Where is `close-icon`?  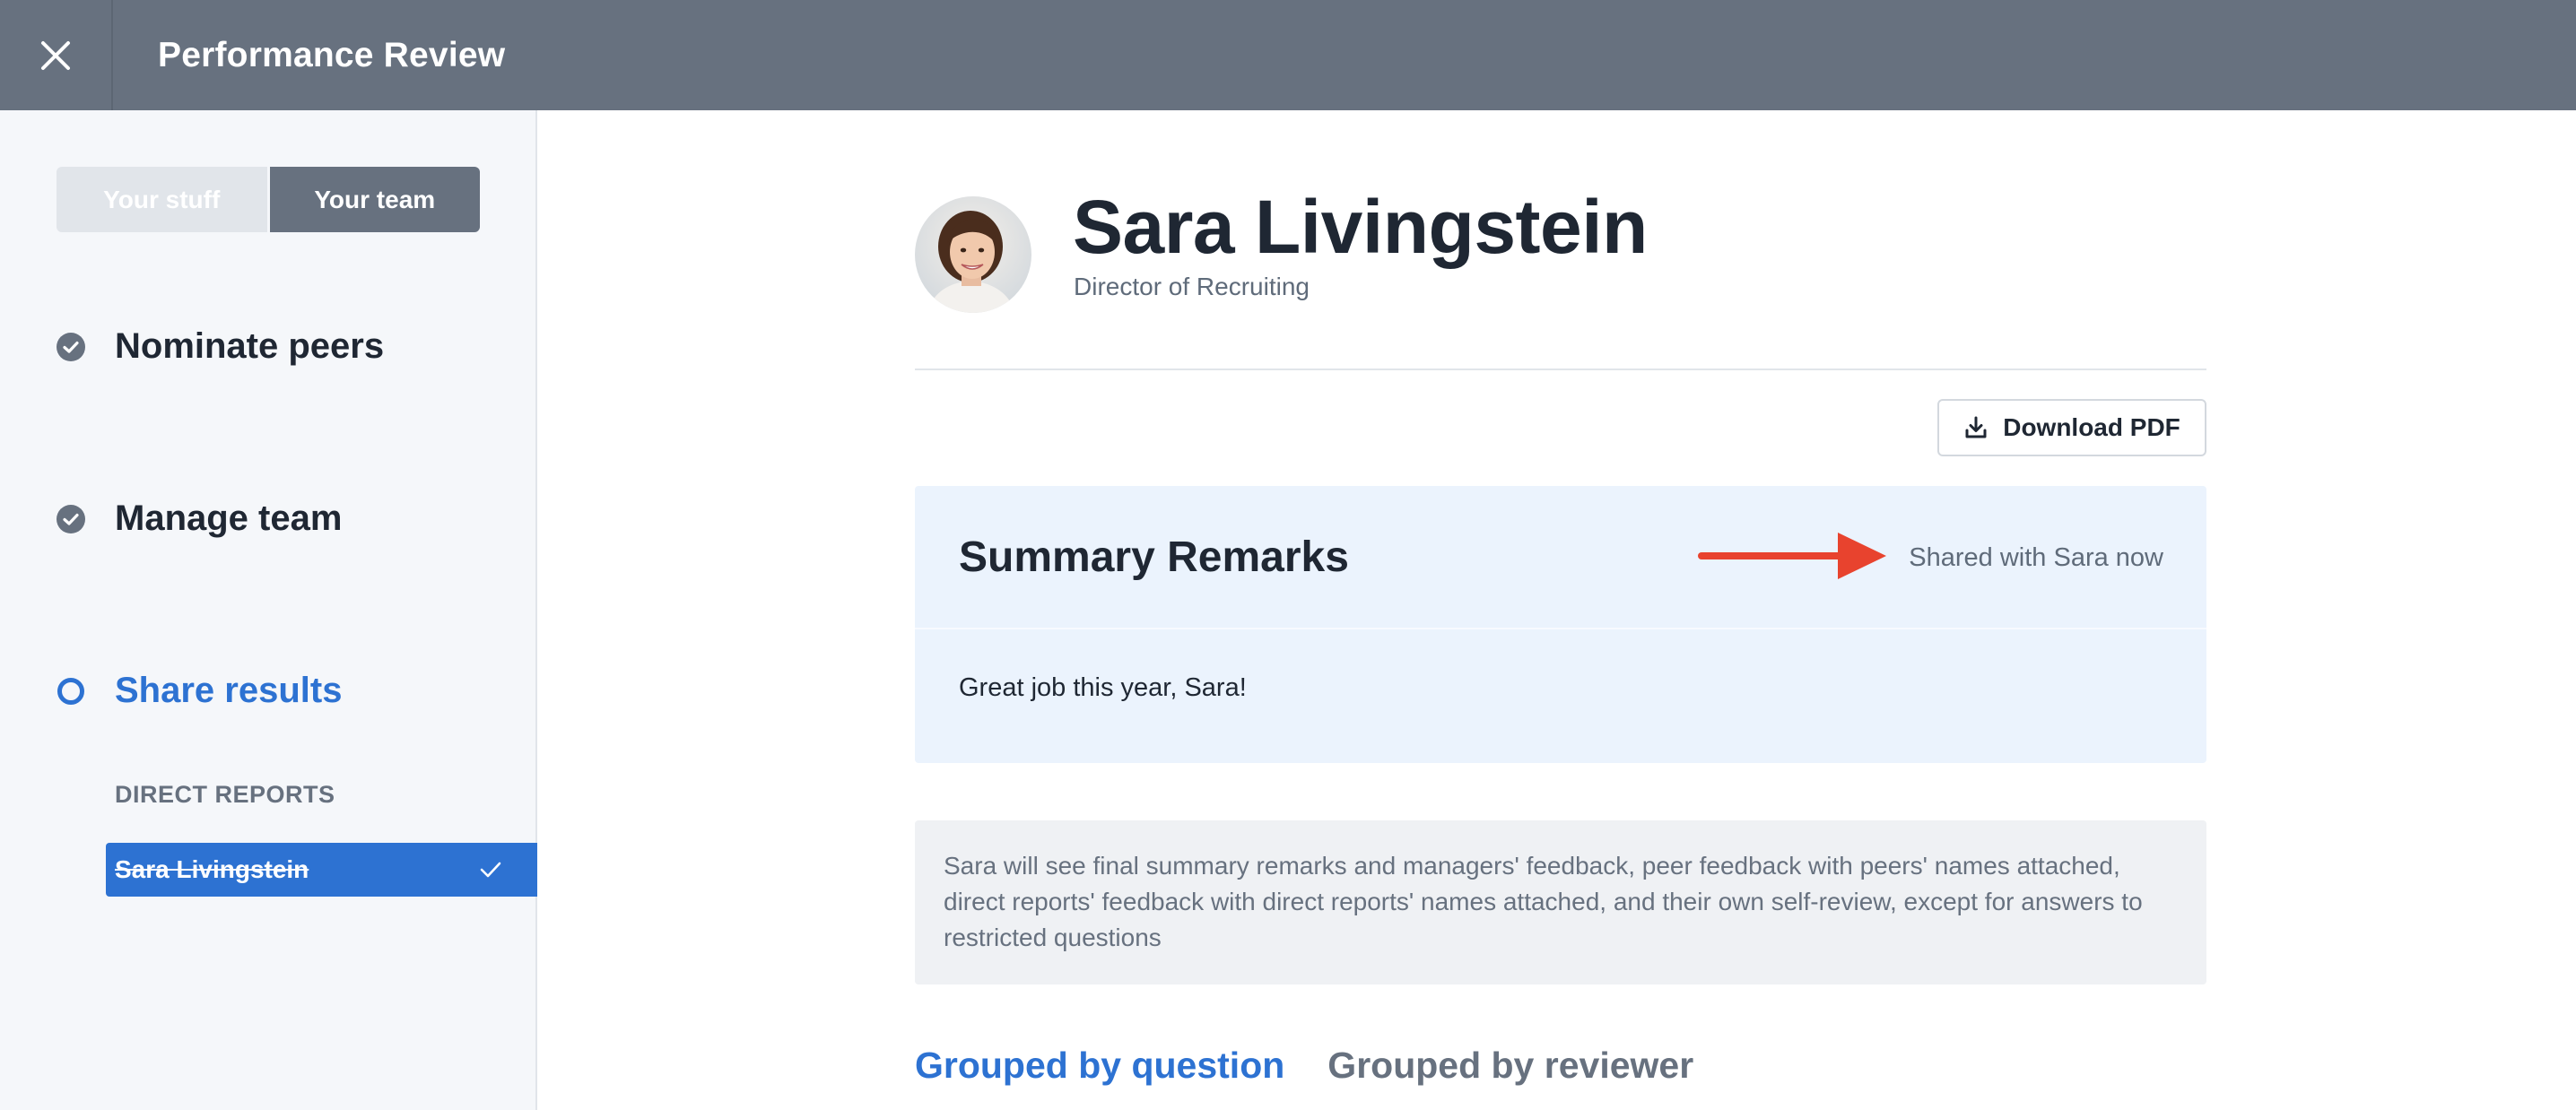
close-icon is located at coordinates (55, 55).